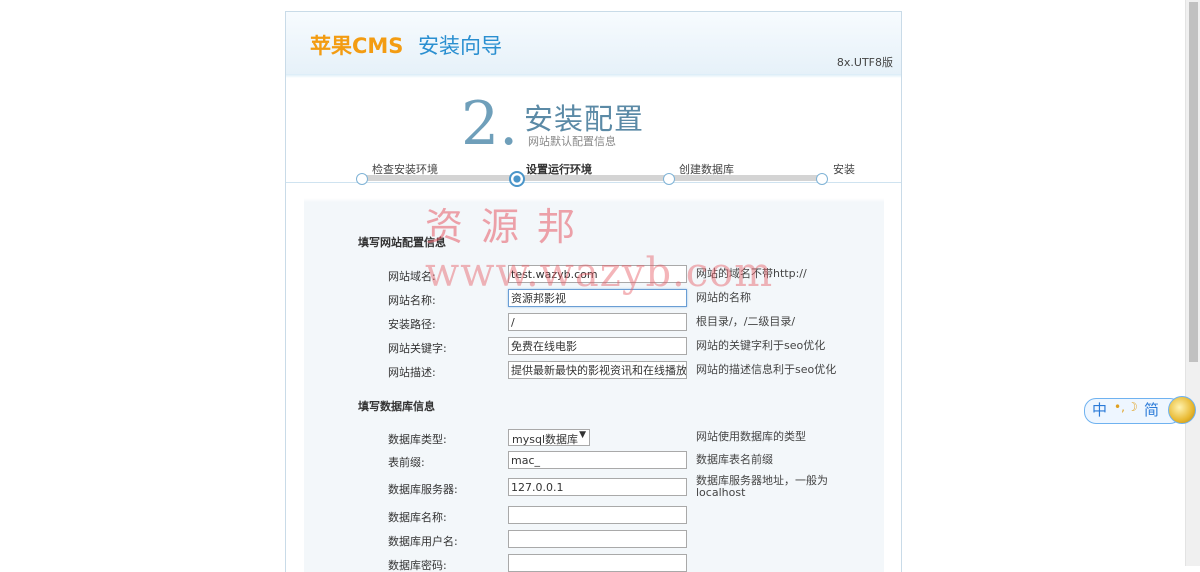 The image size is (1200, 572). I want to click on field-label-db-password: 数据库密码:, so click(417, 565).